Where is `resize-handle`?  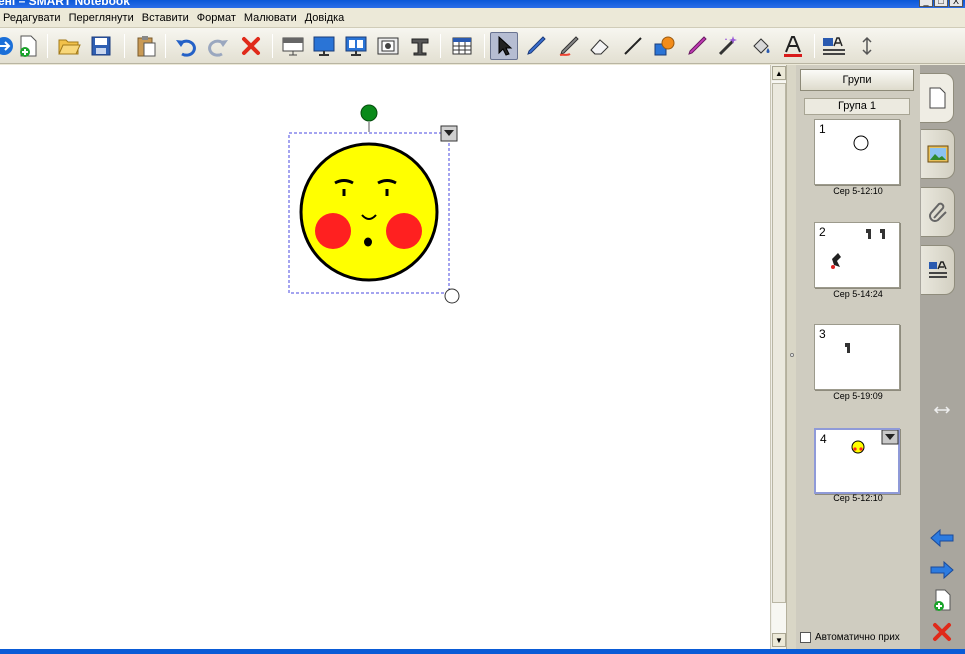
resize-handle is located at coordinates (452, 296).